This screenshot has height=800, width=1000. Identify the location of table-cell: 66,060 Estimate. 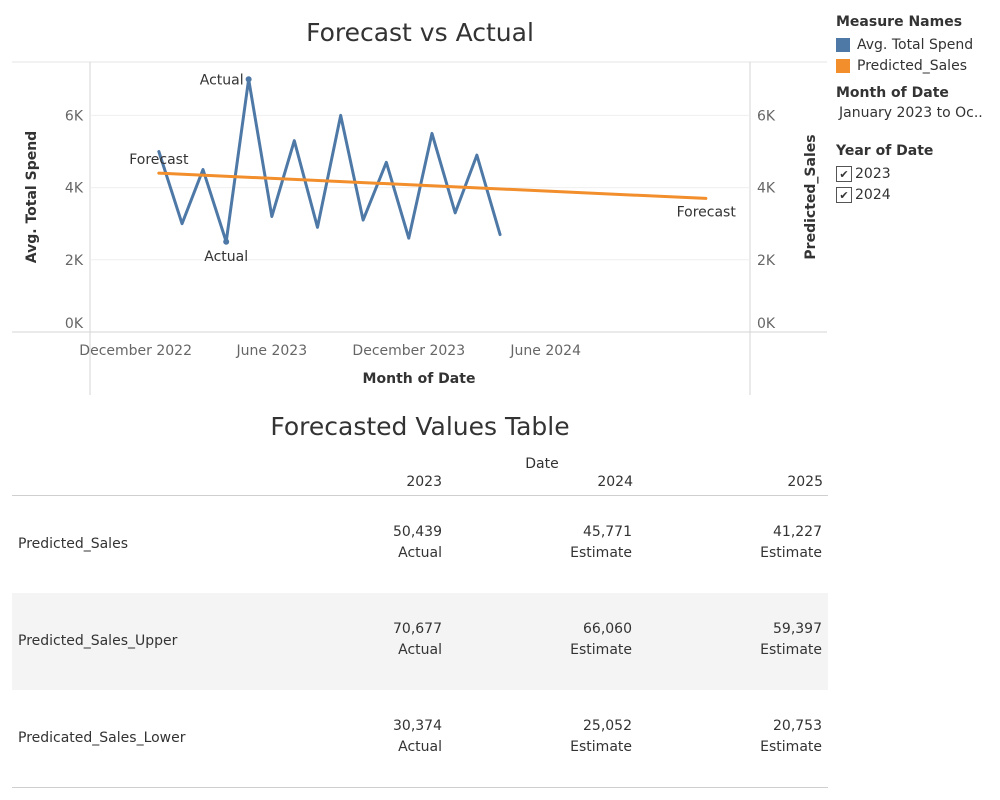
(582, 640).